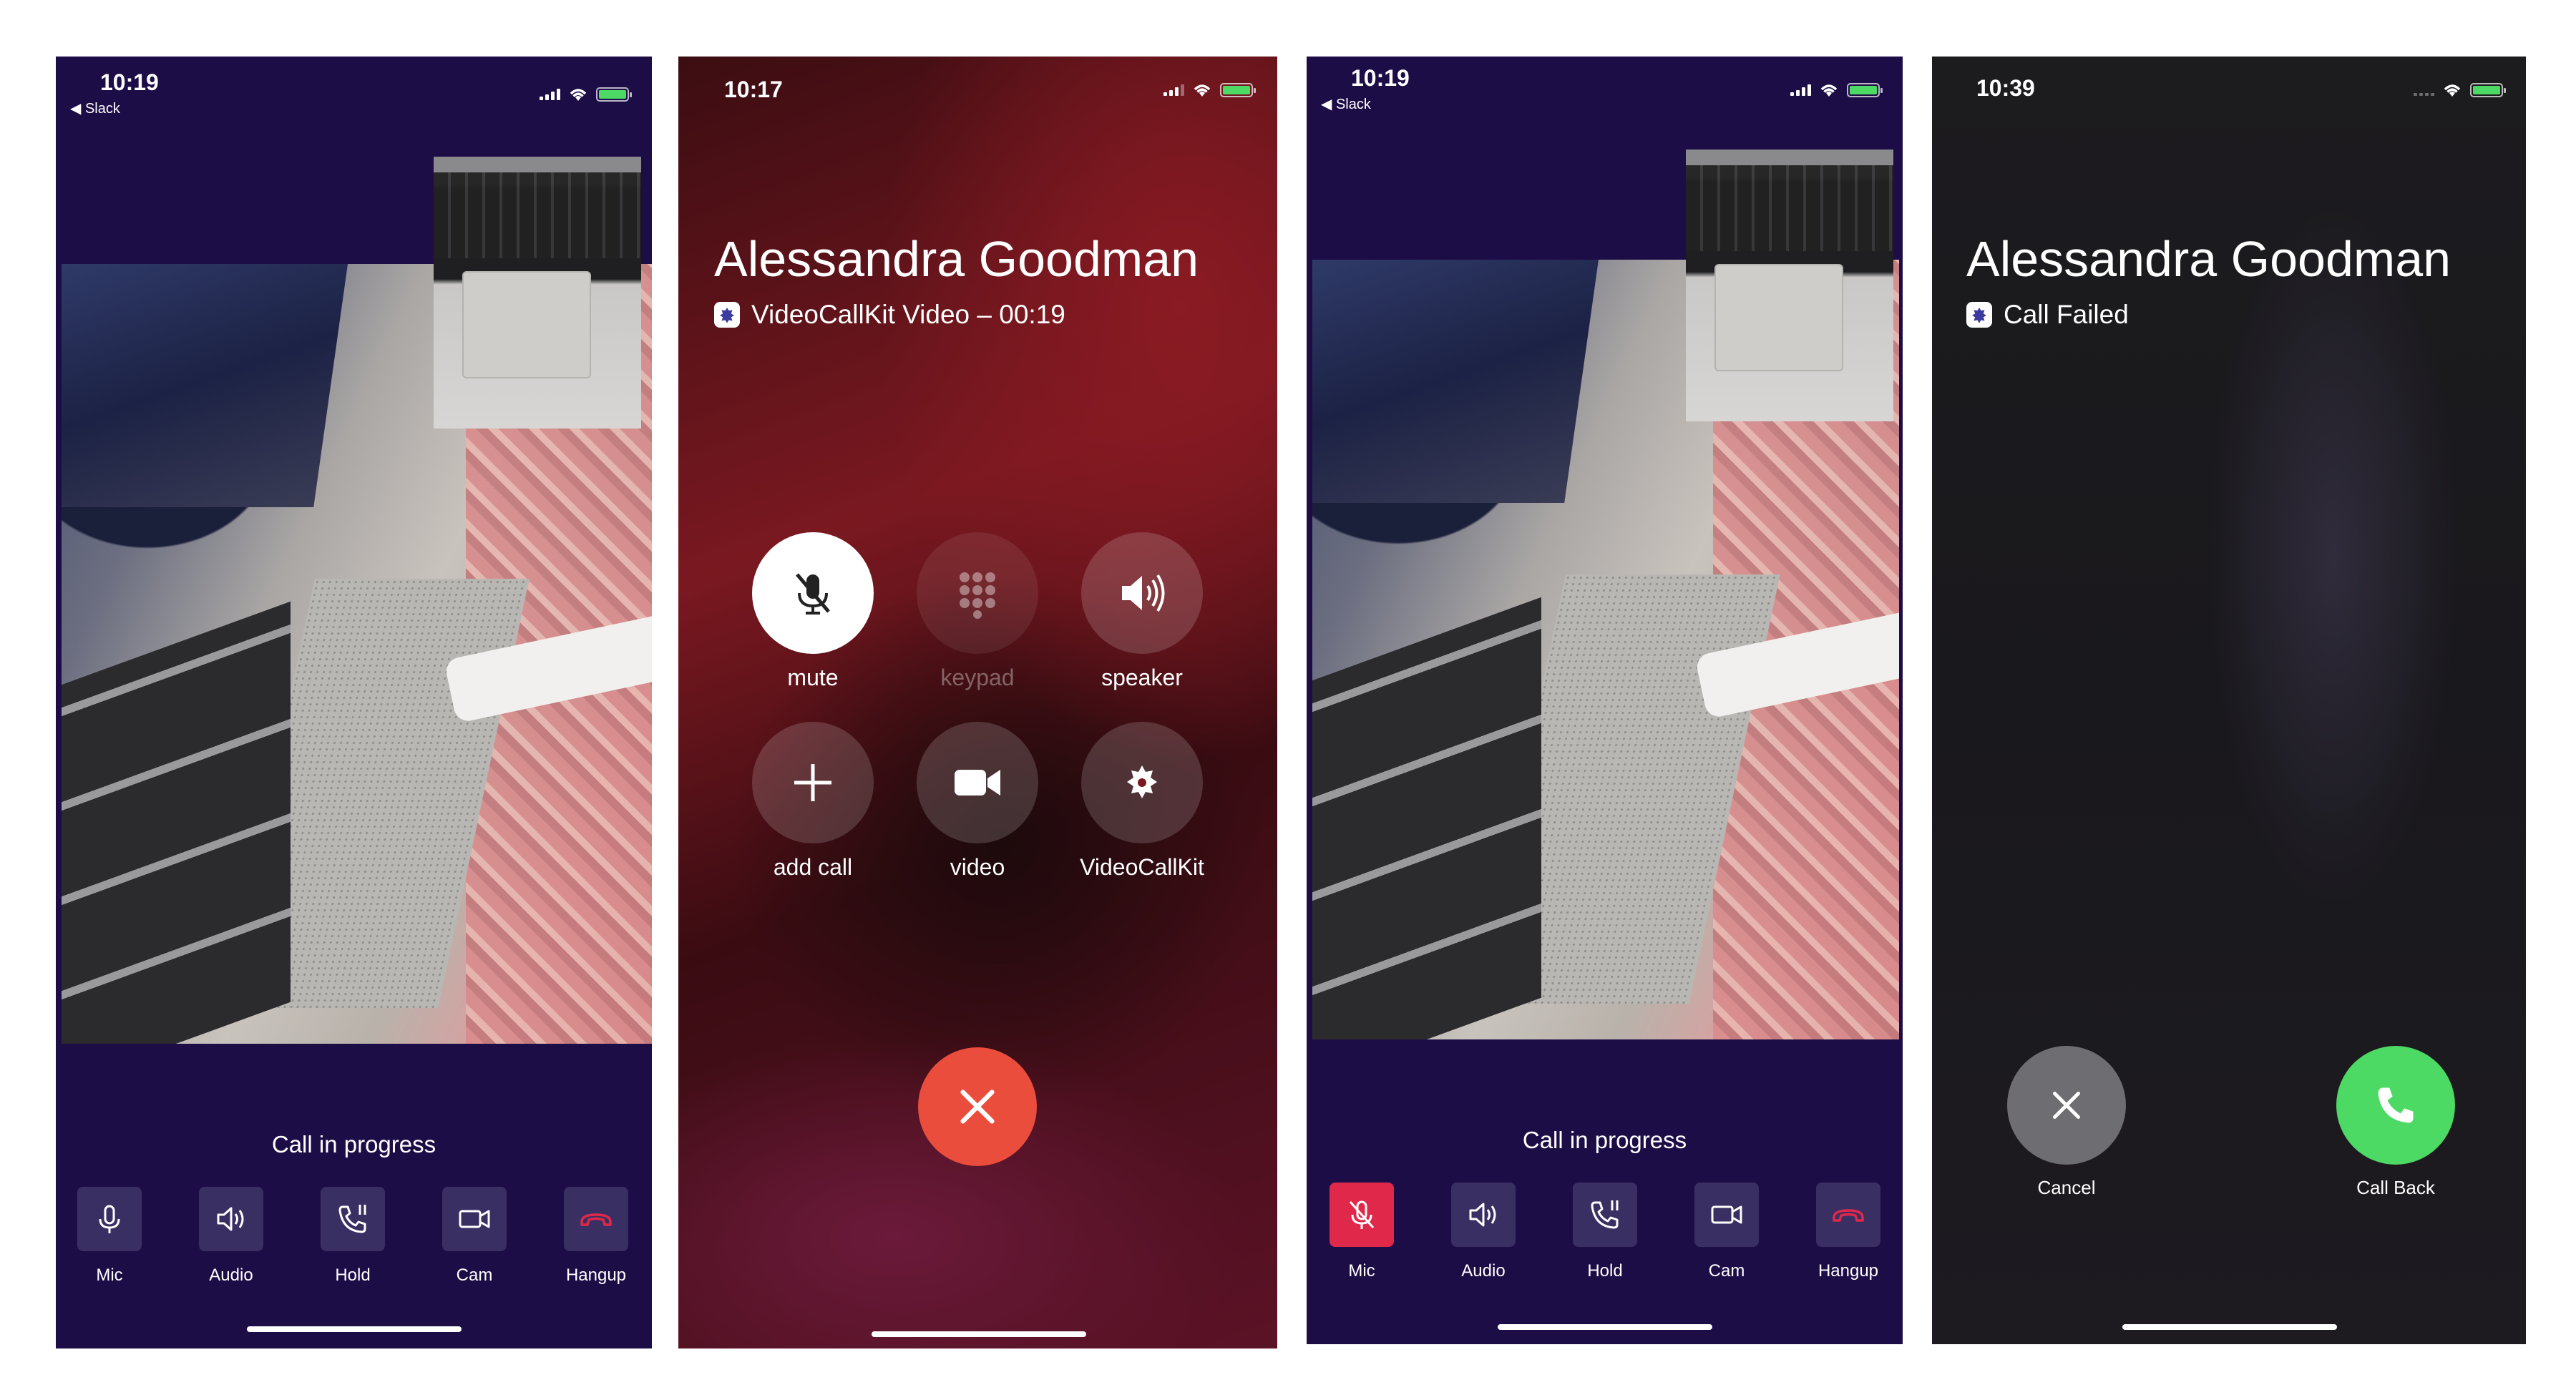 This screenshot has width=2576, height=1400. What do you see at coordinates (2005, 88) in the screenshot?
I see `status-time: 10:39` at bounding box center [2005, 88].